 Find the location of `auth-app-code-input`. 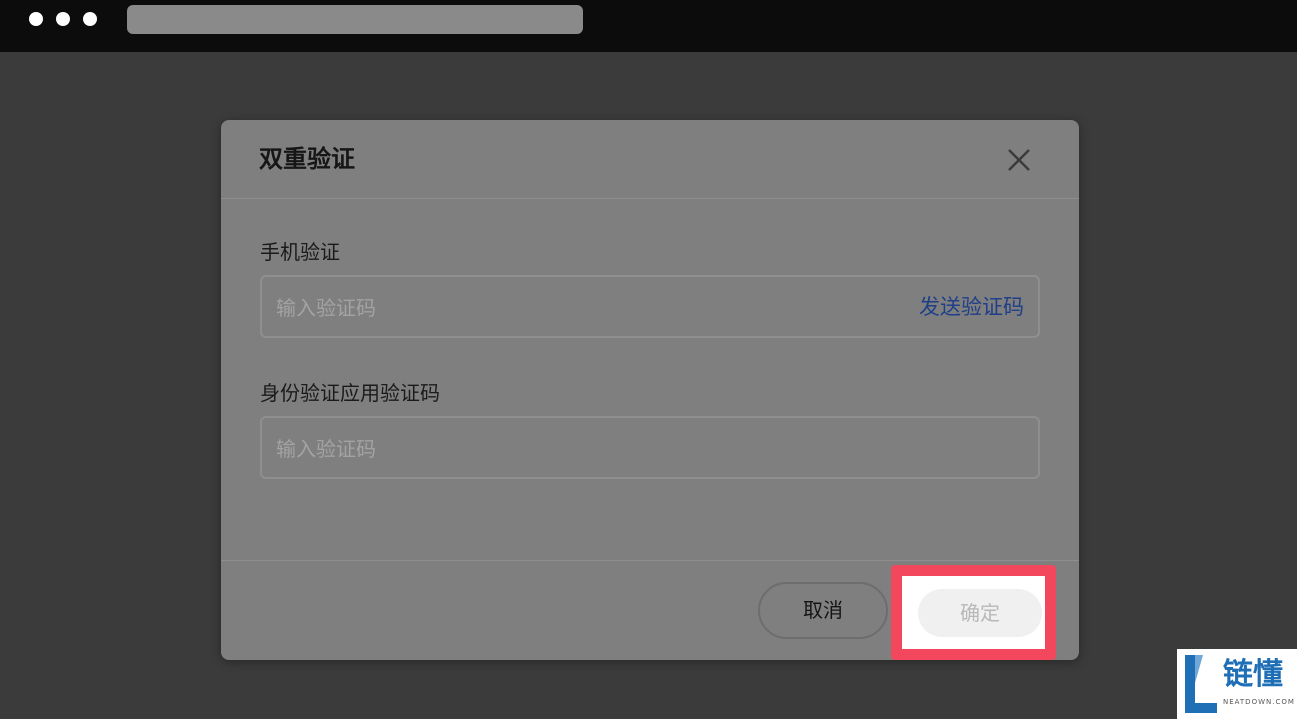

auth-app-code-input is located at coordinates (576, 448).